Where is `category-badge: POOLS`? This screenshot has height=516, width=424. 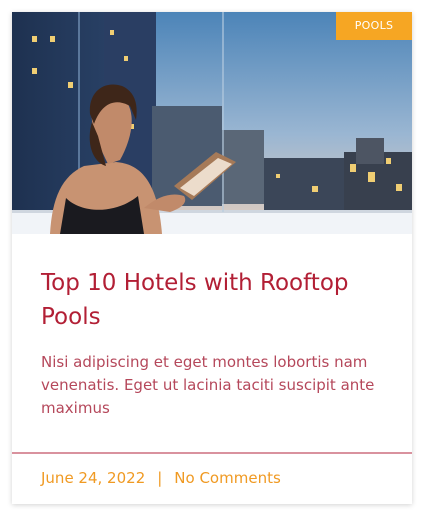 category-badge: POOLS is located at coordinates (374, 26).